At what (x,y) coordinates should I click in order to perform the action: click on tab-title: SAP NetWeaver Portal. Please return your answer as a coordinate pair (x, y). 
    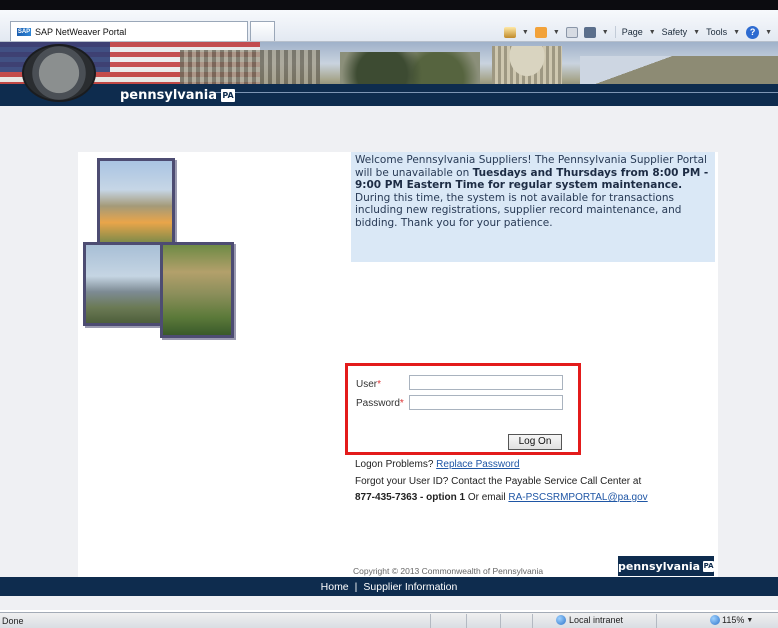
    Looking at the image, I should click on (81, 31).